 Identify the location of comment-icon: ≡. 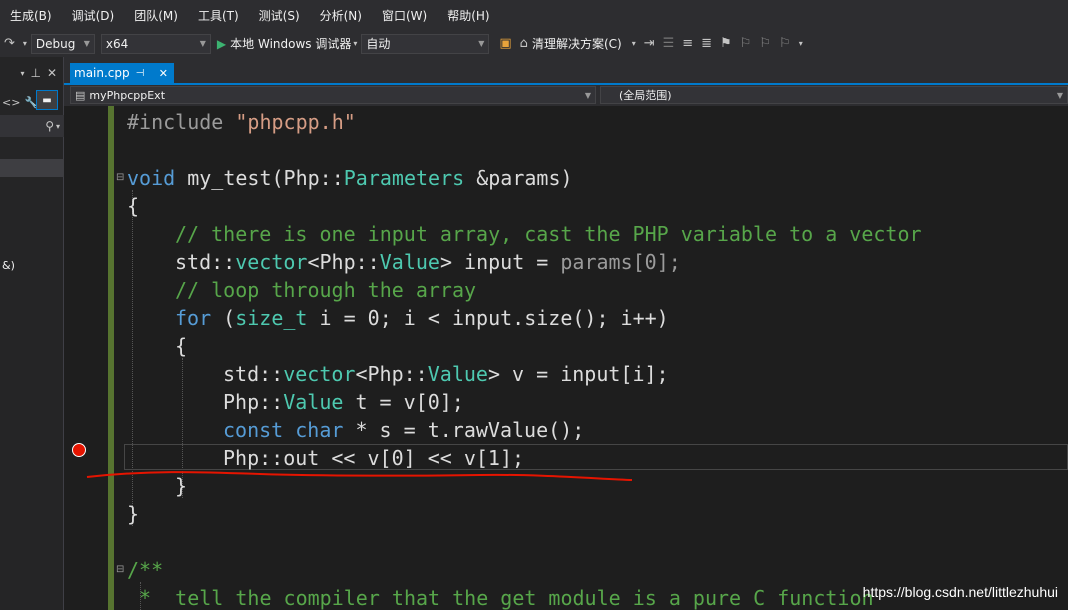
(687, 43).